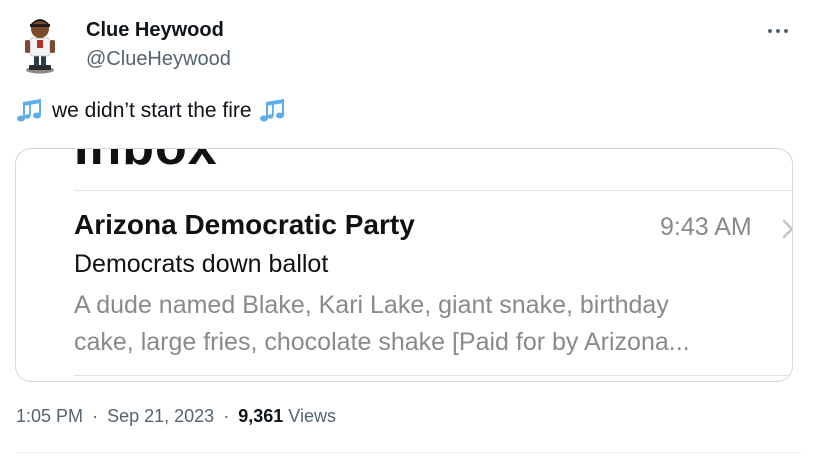 Image resolution: width=819 pixels, height=461 pixels. I want to click on email-subject: Democrats down ballot, so click(201, 264).